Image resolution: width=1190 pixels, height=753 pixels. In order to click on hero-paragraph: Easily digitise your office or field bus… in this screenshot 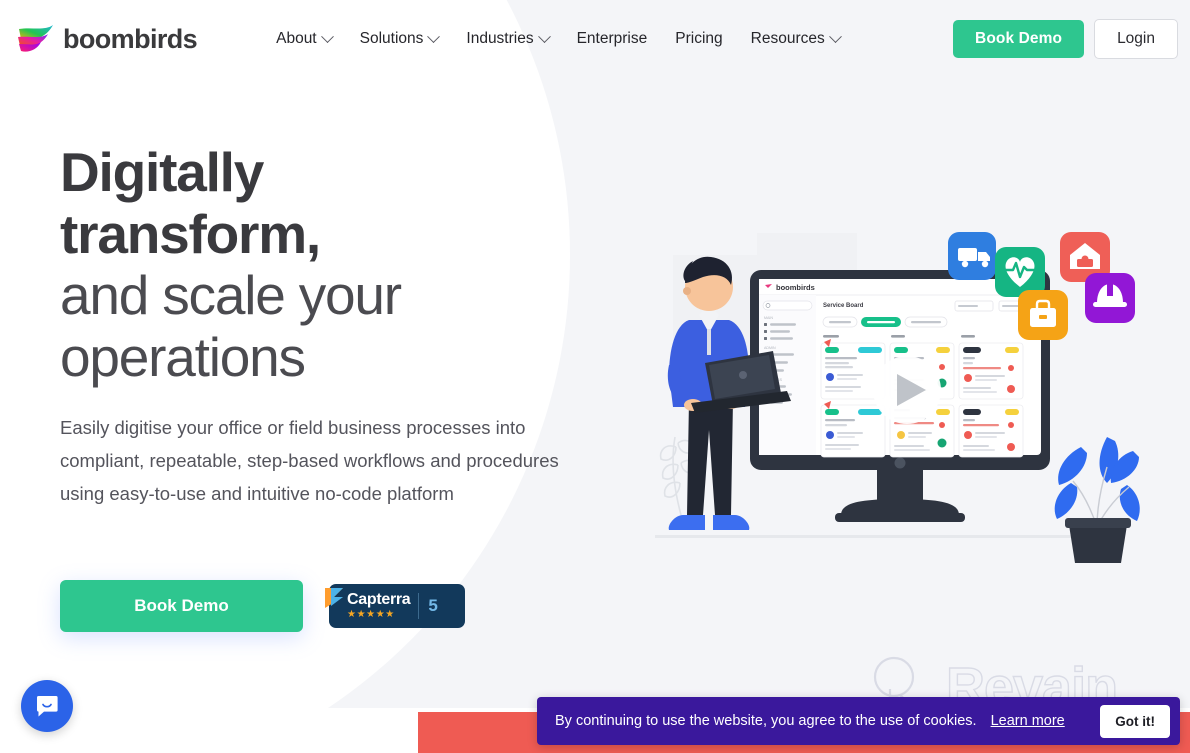, I will do `click(309, 461)`.